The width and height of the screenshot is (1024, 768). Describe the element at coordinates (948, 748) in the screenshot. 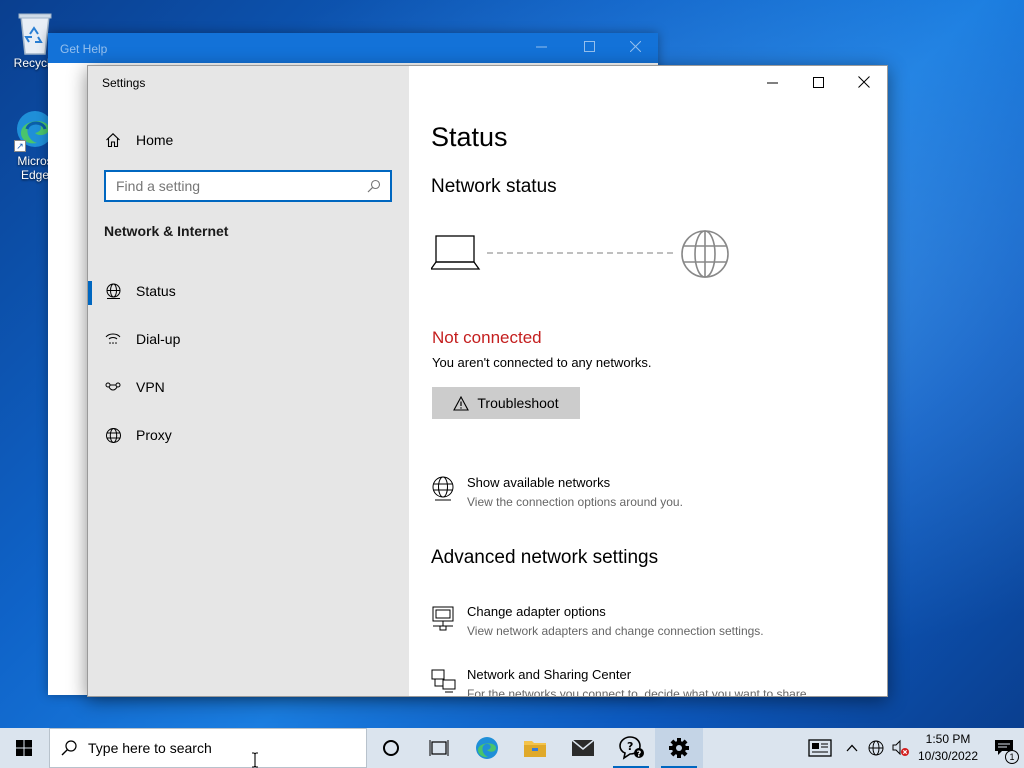

I see `clock: 1:50 PM 10/30/2022` at that location.